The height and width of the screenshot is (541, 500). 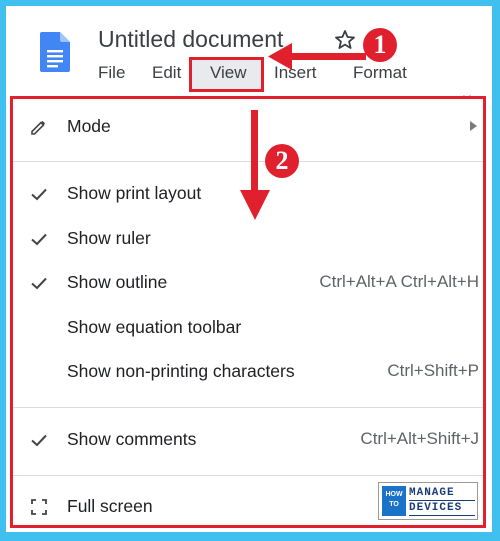 I want to click on submenu-arrow-icon, so click(x=473, y=126).